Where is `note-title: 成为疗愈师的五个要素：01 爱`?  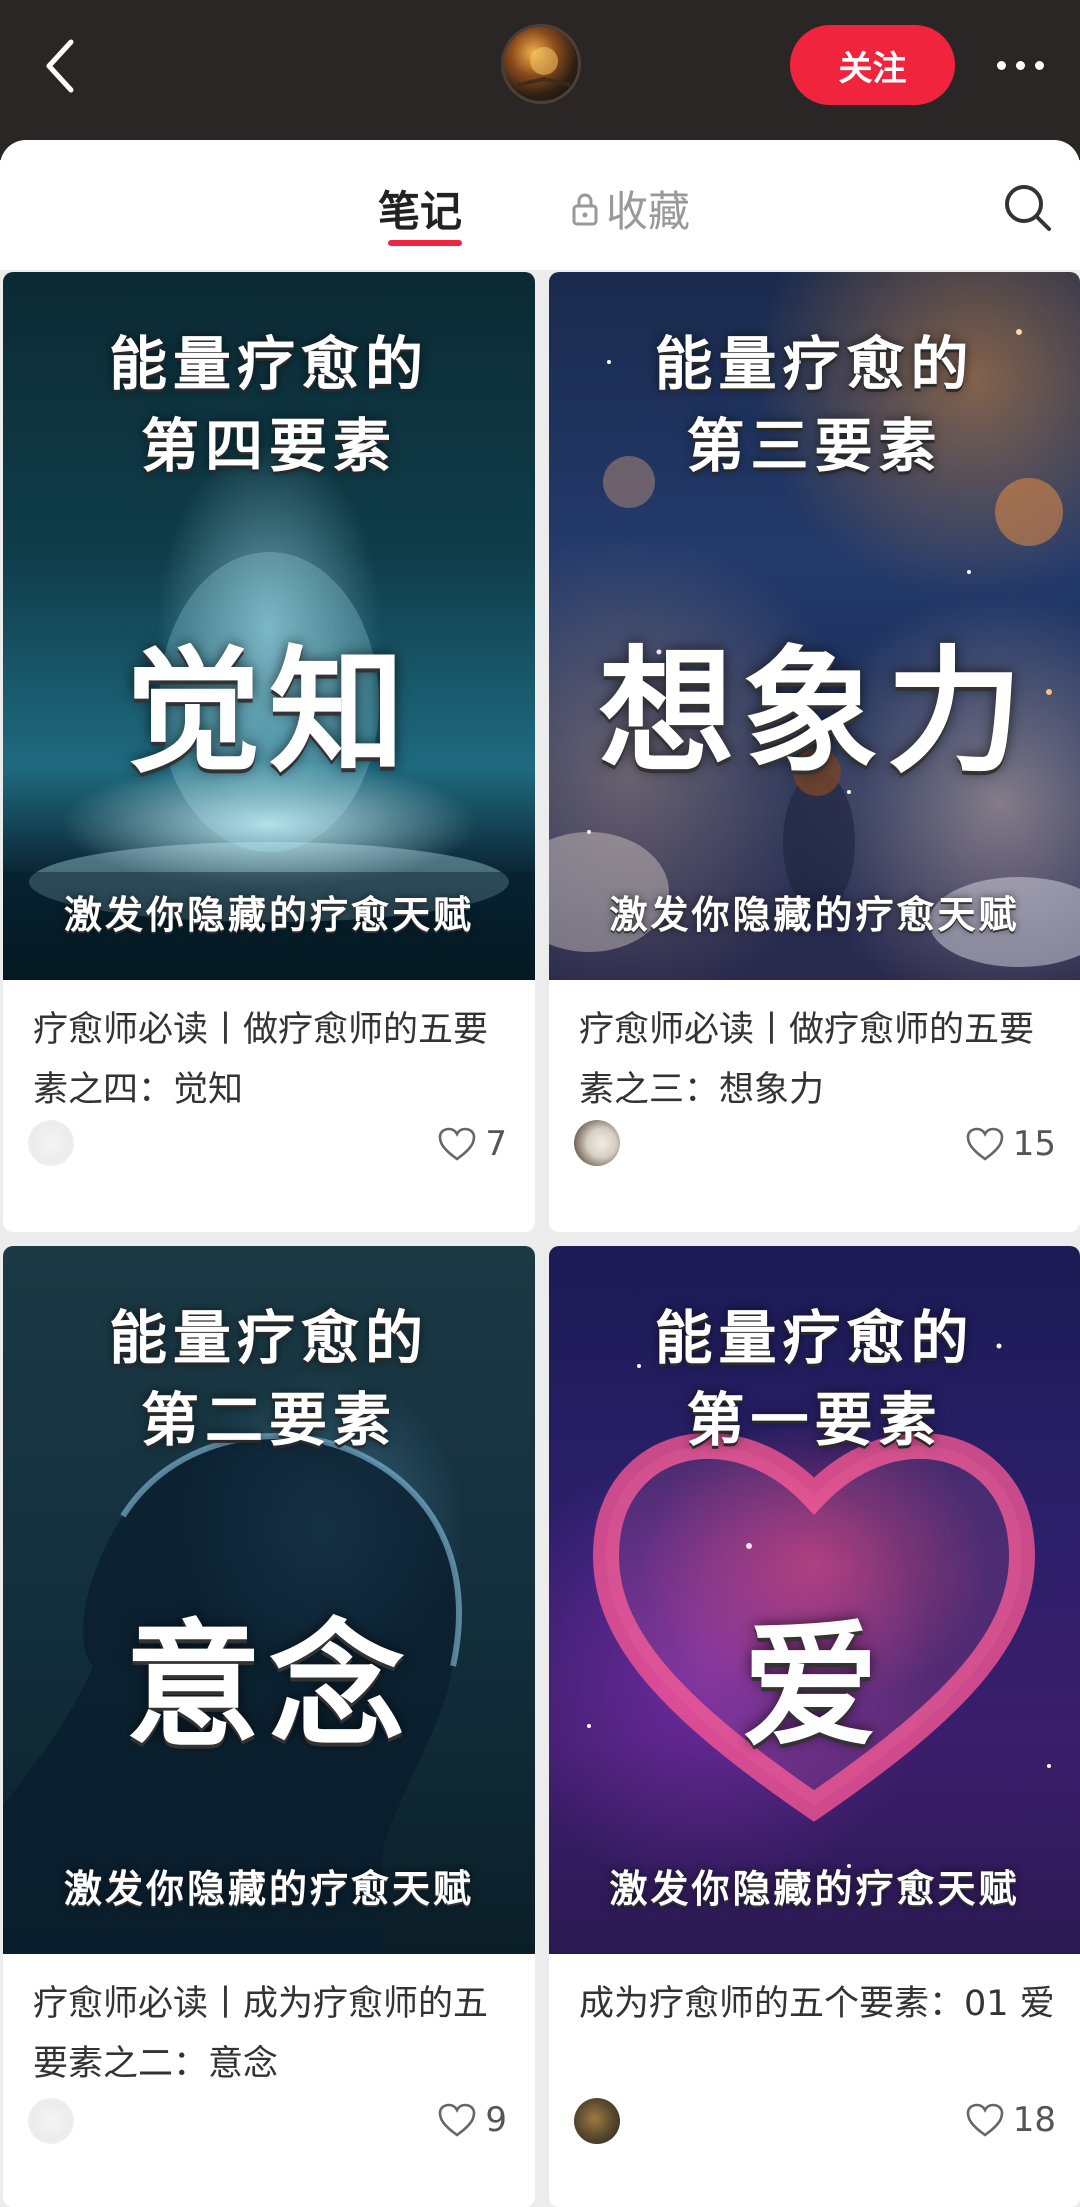
note-title: 成为疗愈师的五个要素：01 爱 is located at coordinates (819, 2004).